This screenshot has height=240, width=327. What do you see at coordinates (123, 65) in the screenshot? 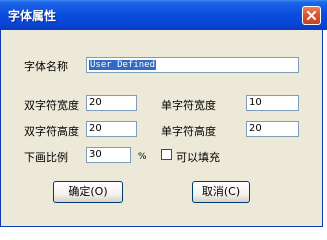
I see `font-name-value: User Defined` at bounding box center [123, 65].